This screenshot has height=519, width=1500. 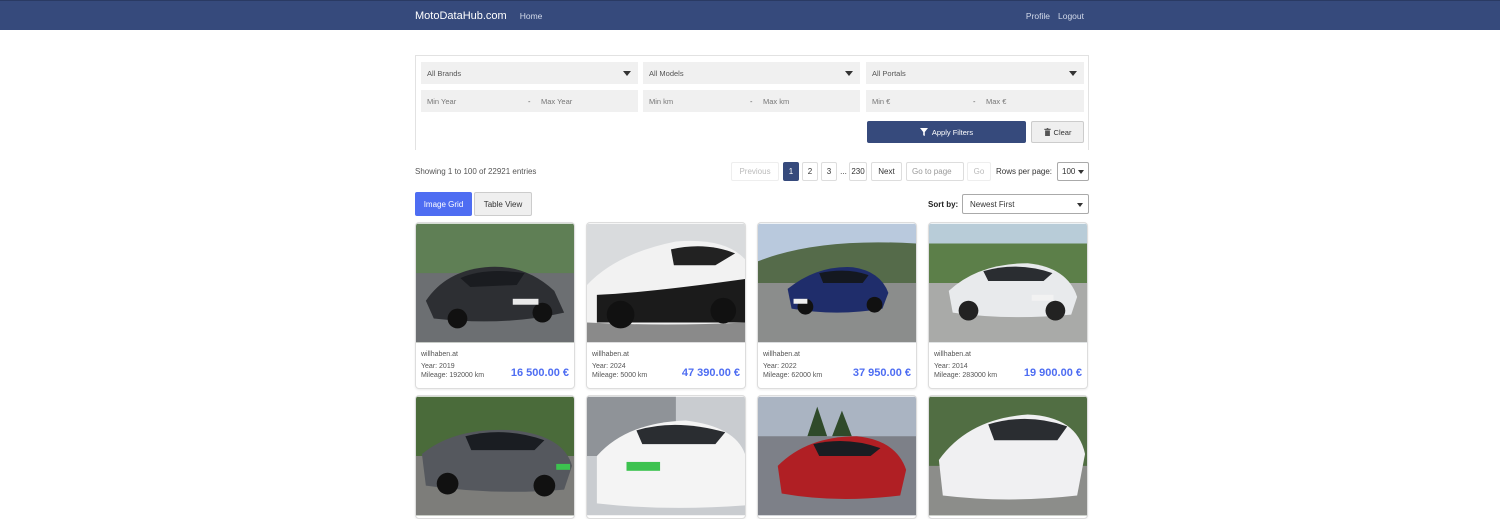 What do you see at coordinates (1047, 132) in the screenshot?
I see `trash-icon` at bounding box center [1047, 132].